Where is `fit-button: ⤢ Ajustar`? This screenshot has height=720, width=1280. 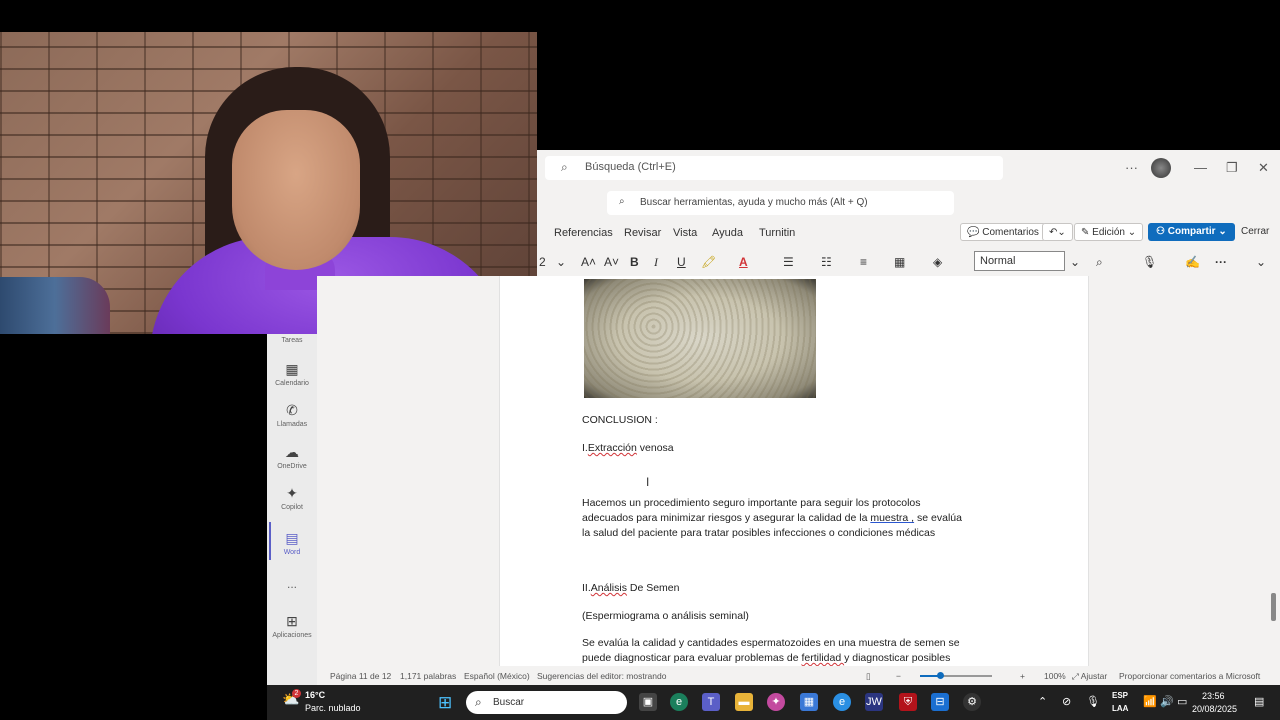 fit-button: ⤢ Ajustar is located at coordinates (1089, 676).